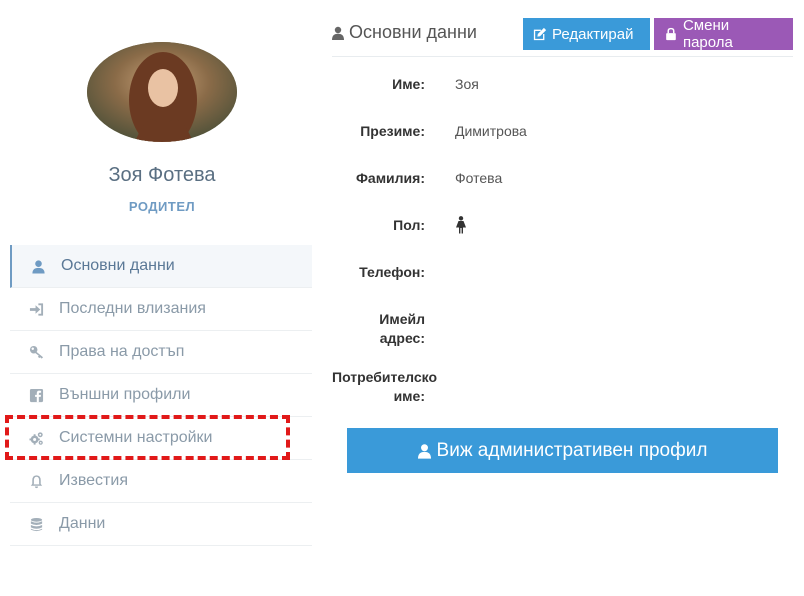 The height and width of the screenshot is (596, 804). Describe the element at coordinates (122, 351) in the screenshot. I see `menu-item-label: Права на достъп` at that location.